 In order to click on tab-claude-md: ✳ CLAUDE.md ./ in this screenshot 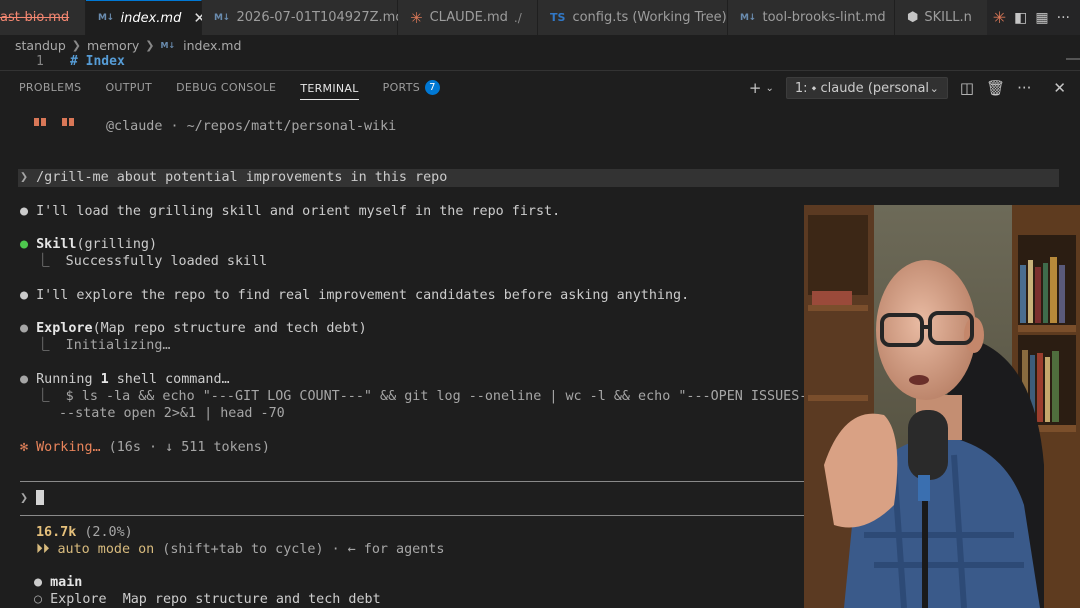, I will do `click(468, 17)`.